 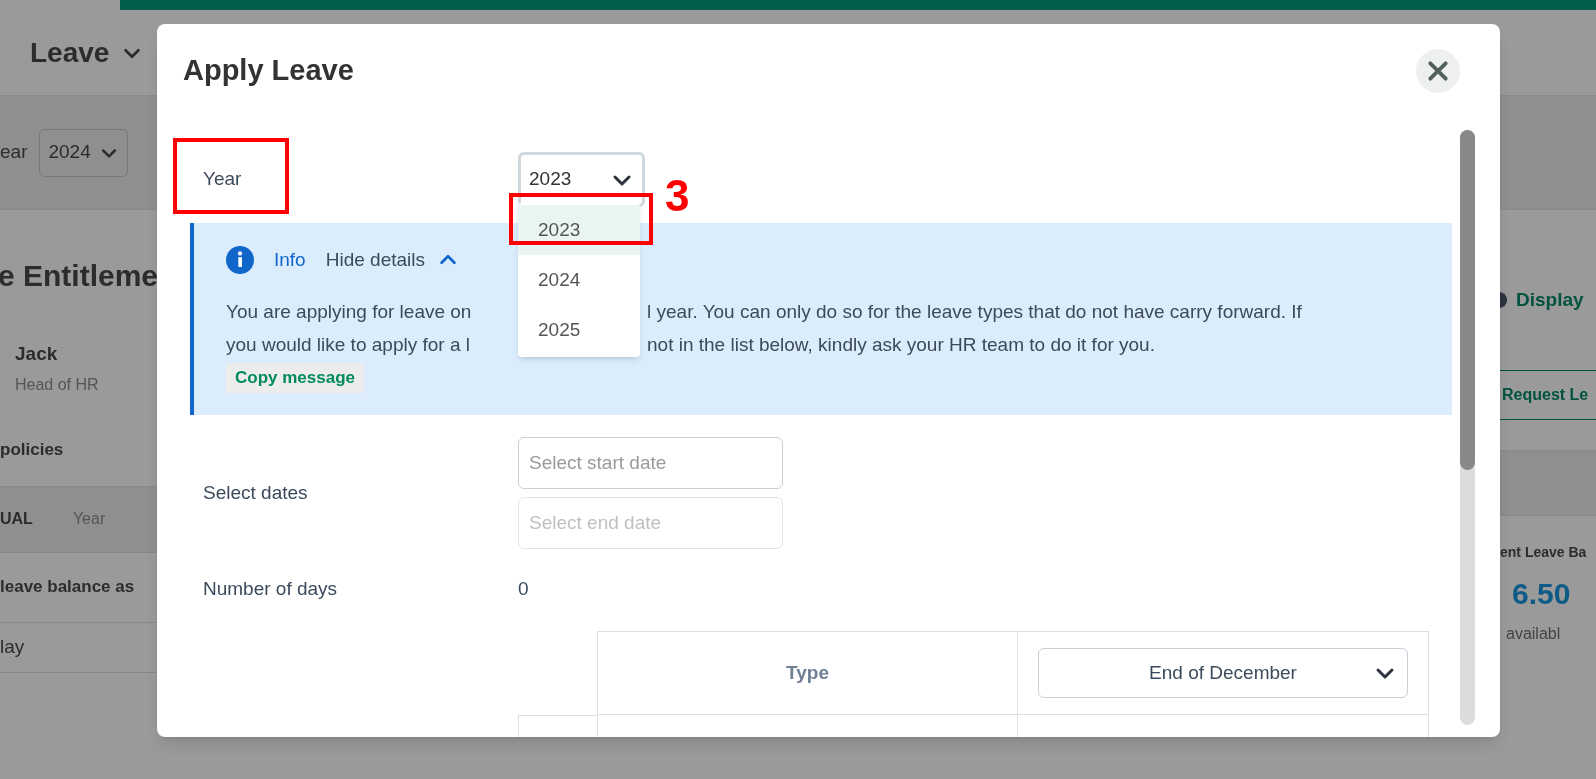 What do you see at coordinates (1541, 594) in the screenshot?
I see `balance-value: 6.50` at bounding box center [1541, 594].